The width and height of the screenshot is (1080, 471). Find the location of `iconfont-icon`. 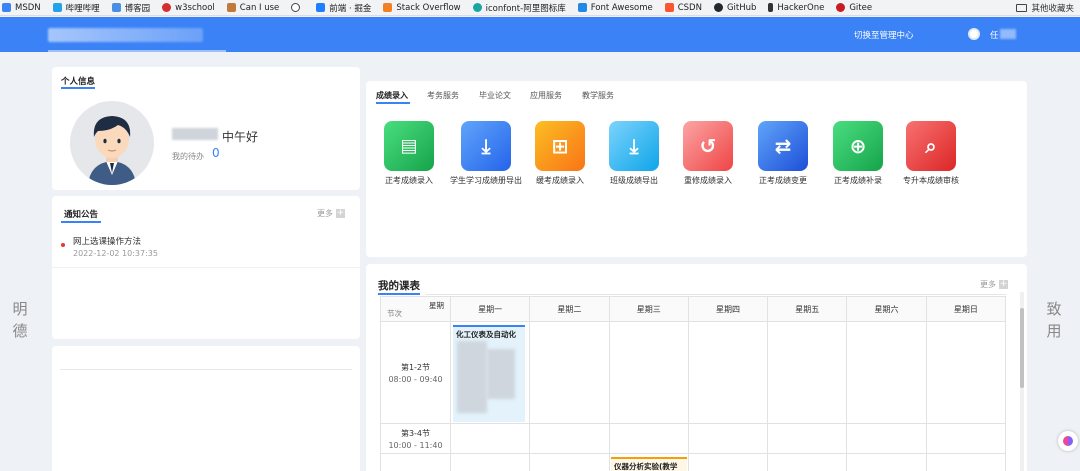

iconfont-icon is located at coordinates (477, 7).